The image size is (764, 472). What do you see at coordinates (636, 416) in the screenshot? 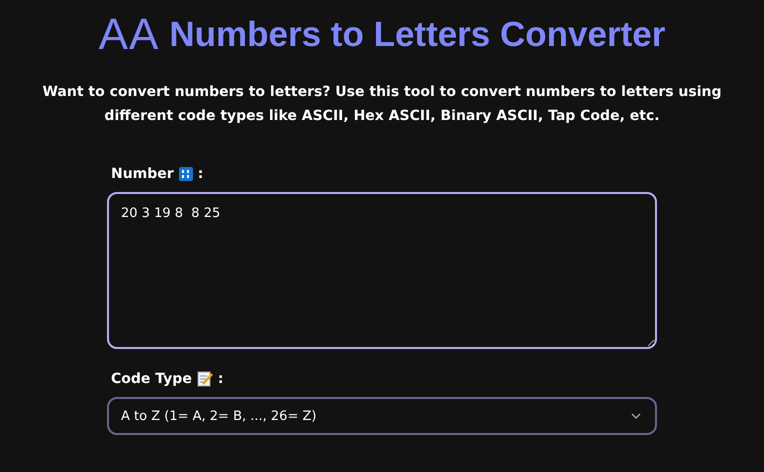
I see `chevron-down-icon` at bounding box center [636, 416].